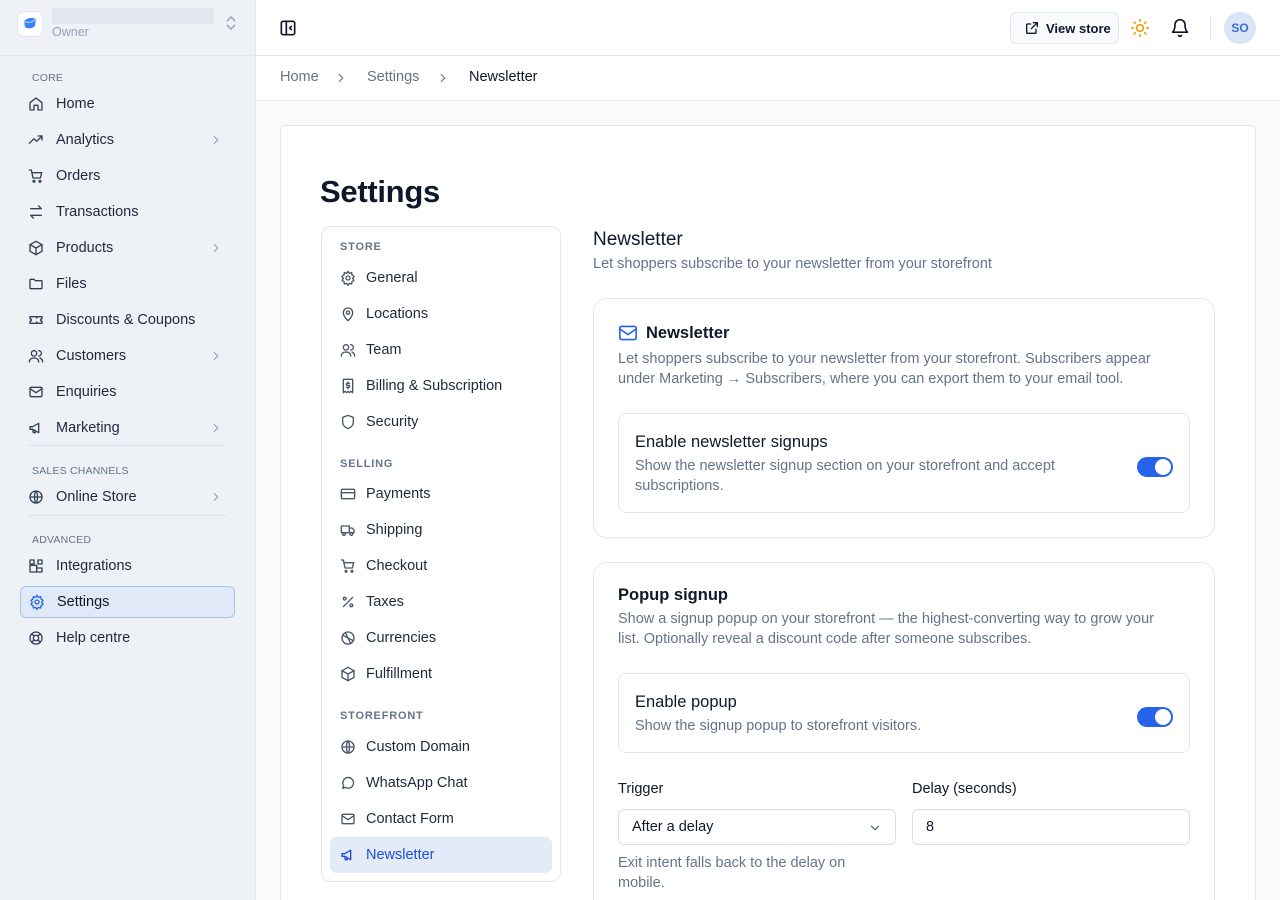 The width and height of the screenshot is (1280, 900). Describe the element at coordinates (127, 320) in the screenshot. I see `sidebar-item-discounts: Discounts & Coupons` at that location.